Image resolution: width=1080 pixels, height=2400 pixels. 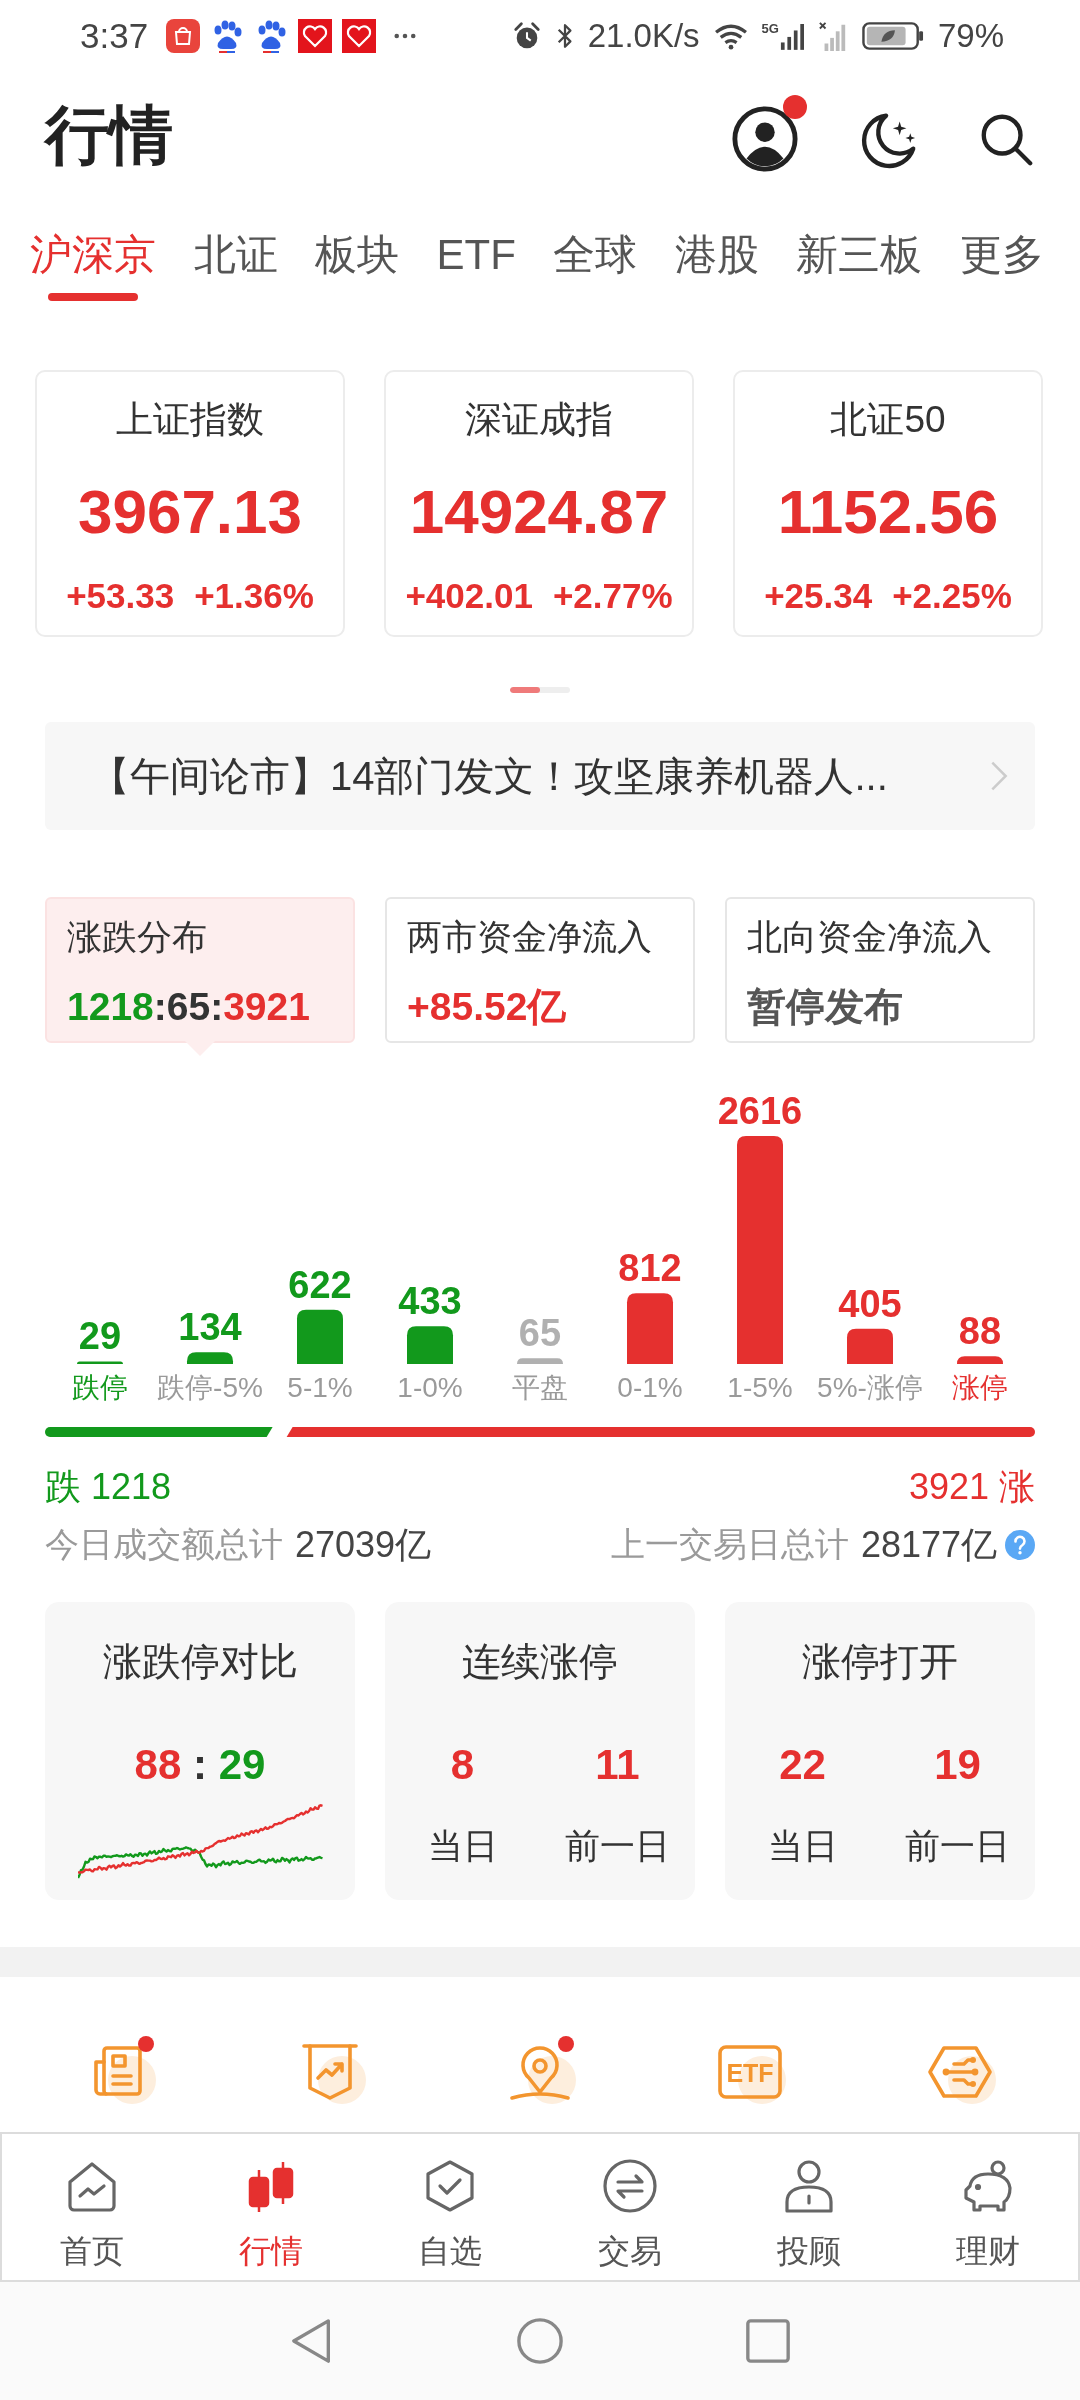 What do you see at coordinates (730, 36) in the screenshot?
I see `wifi-icon` at bounding box center [730, 36].